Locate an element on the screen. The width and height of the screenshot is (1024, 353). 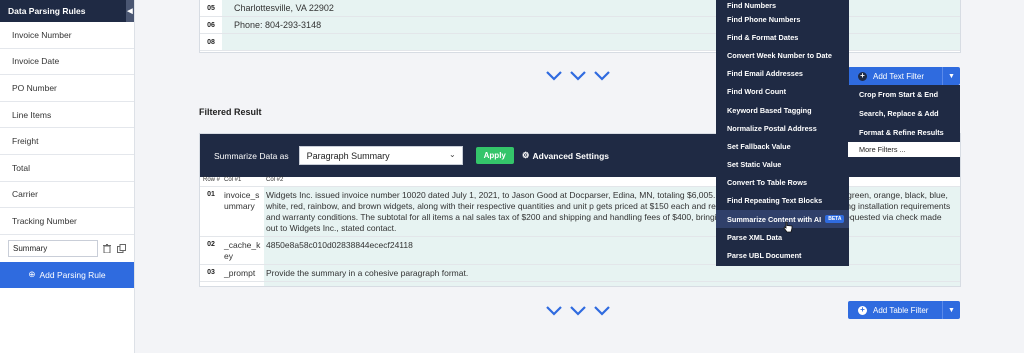
row-value: redis is located at coordinates (612, 284).